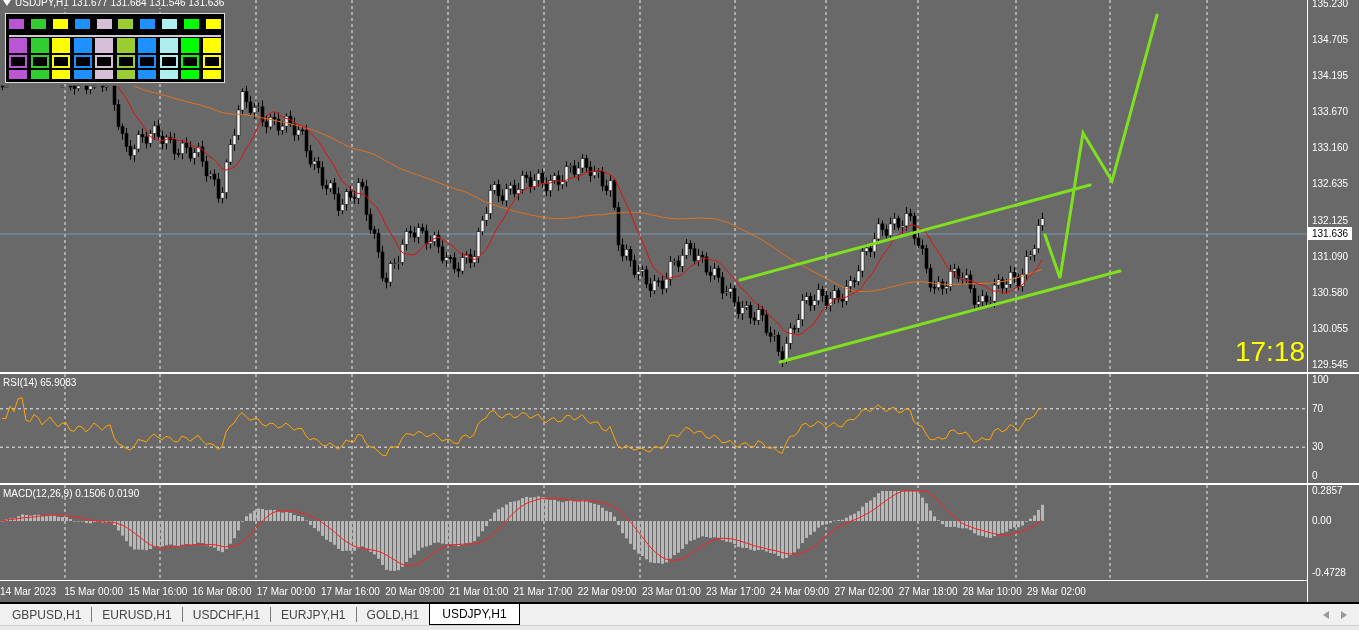 The width and height of the screenshot is (1359, 630). Describe the element at coordinates (286, 591) in the screenshot. I see `time-axis-label: 17 Mar 00:00` at that location.